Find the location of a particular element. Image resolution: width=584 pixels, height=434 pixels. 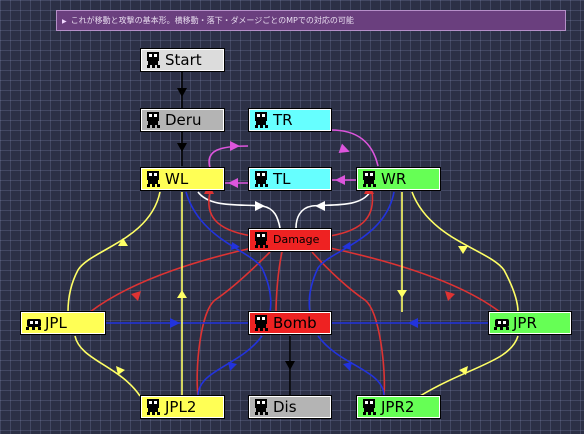

node-jpr: JPR is located at coordinates (530, 323).